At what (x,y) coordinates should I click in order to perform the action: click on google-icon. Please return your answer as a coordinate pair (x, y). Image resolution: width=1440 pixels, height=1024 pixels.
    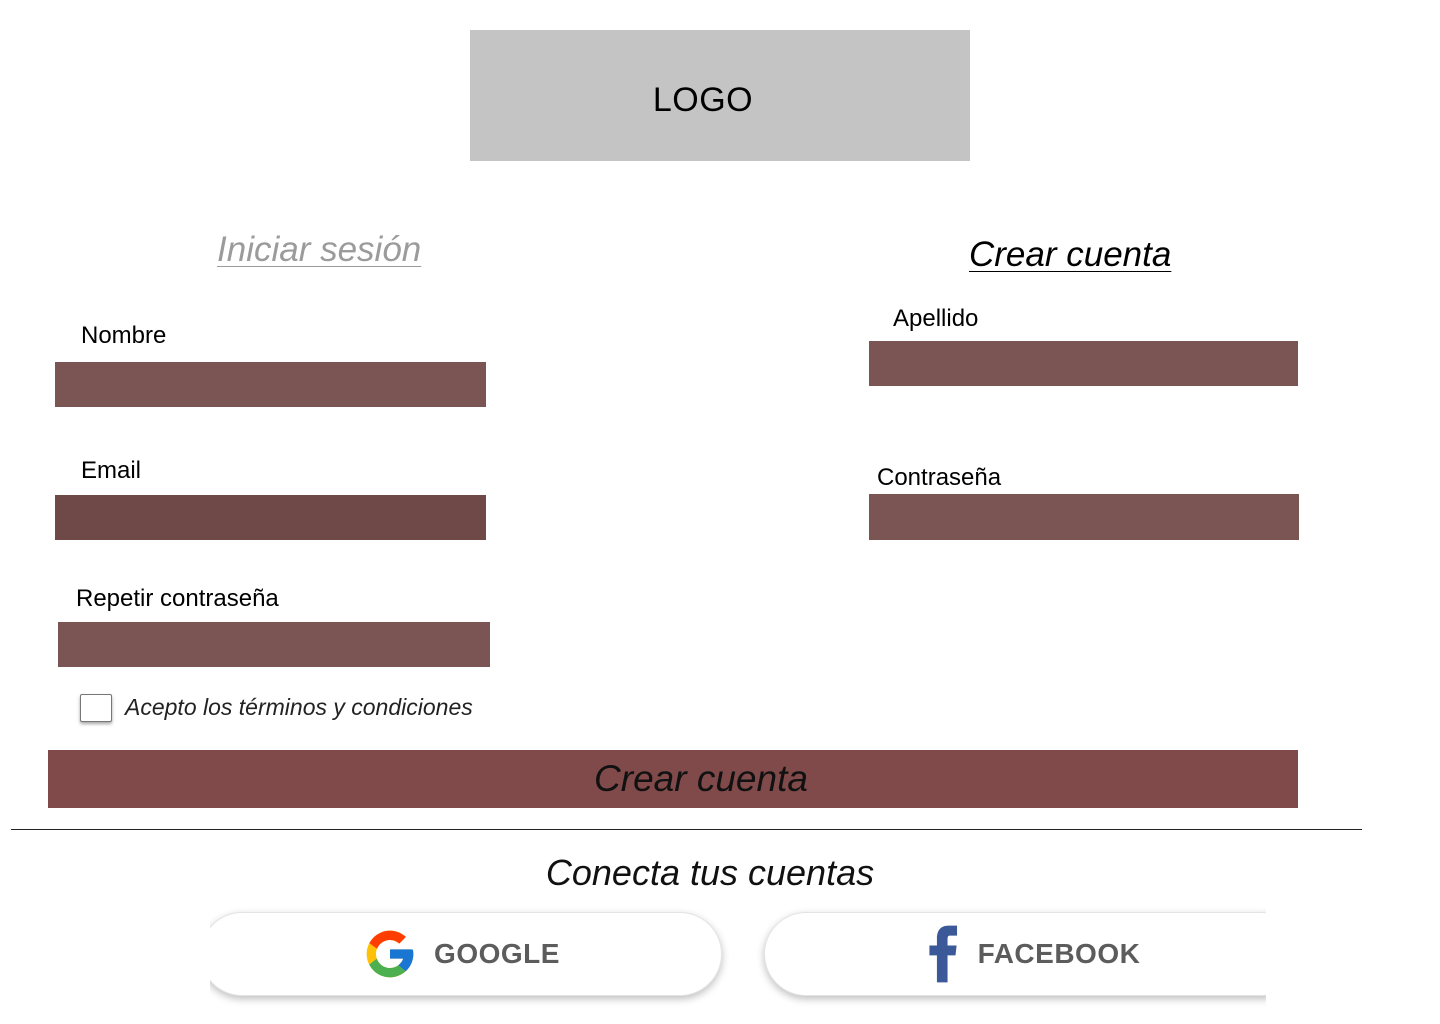
    Looking at the image, I should click on (390, 954).